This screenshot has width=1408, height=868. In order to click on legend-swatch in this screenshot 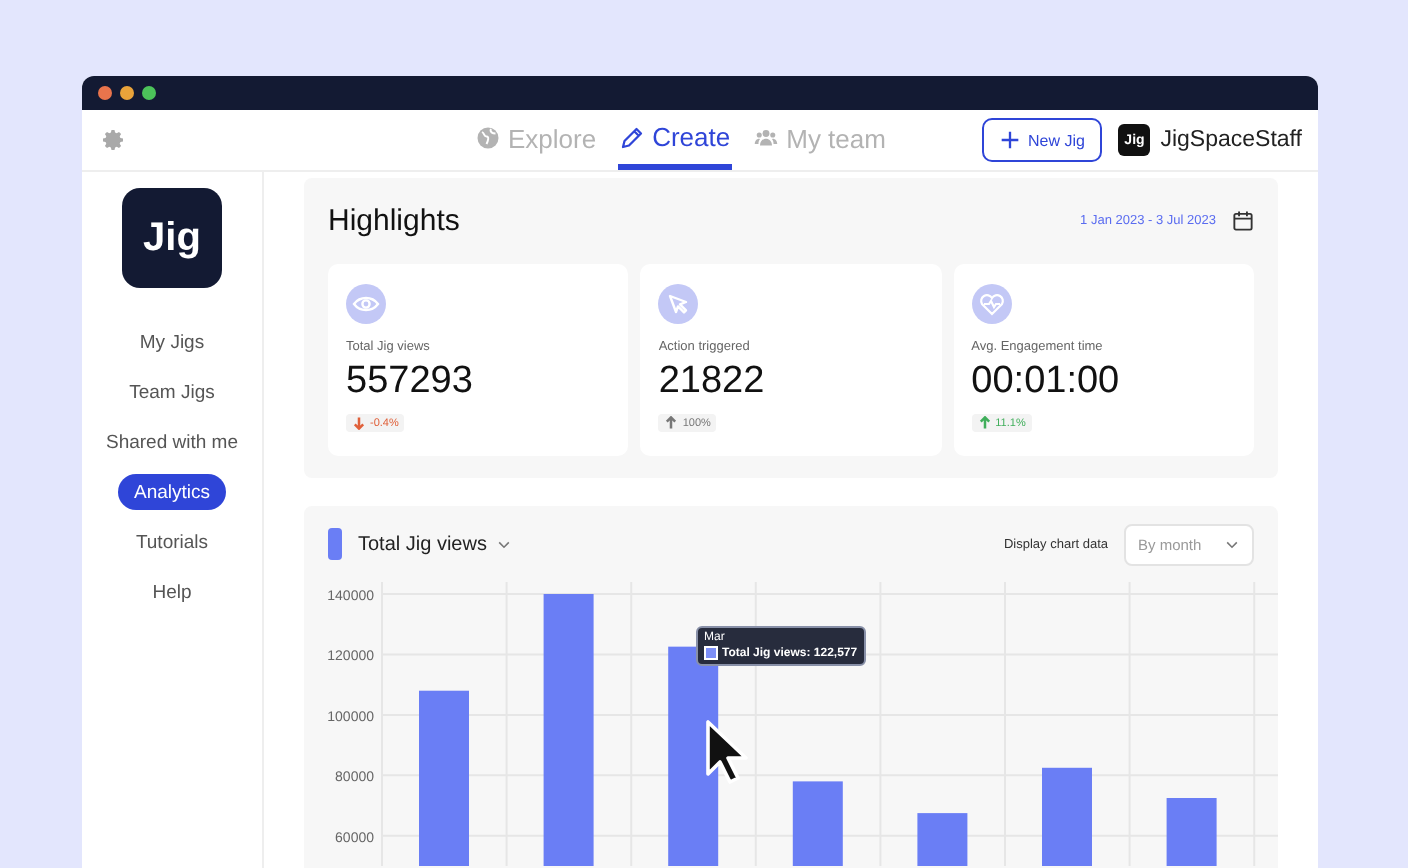, I will do `click(711, 653)`.